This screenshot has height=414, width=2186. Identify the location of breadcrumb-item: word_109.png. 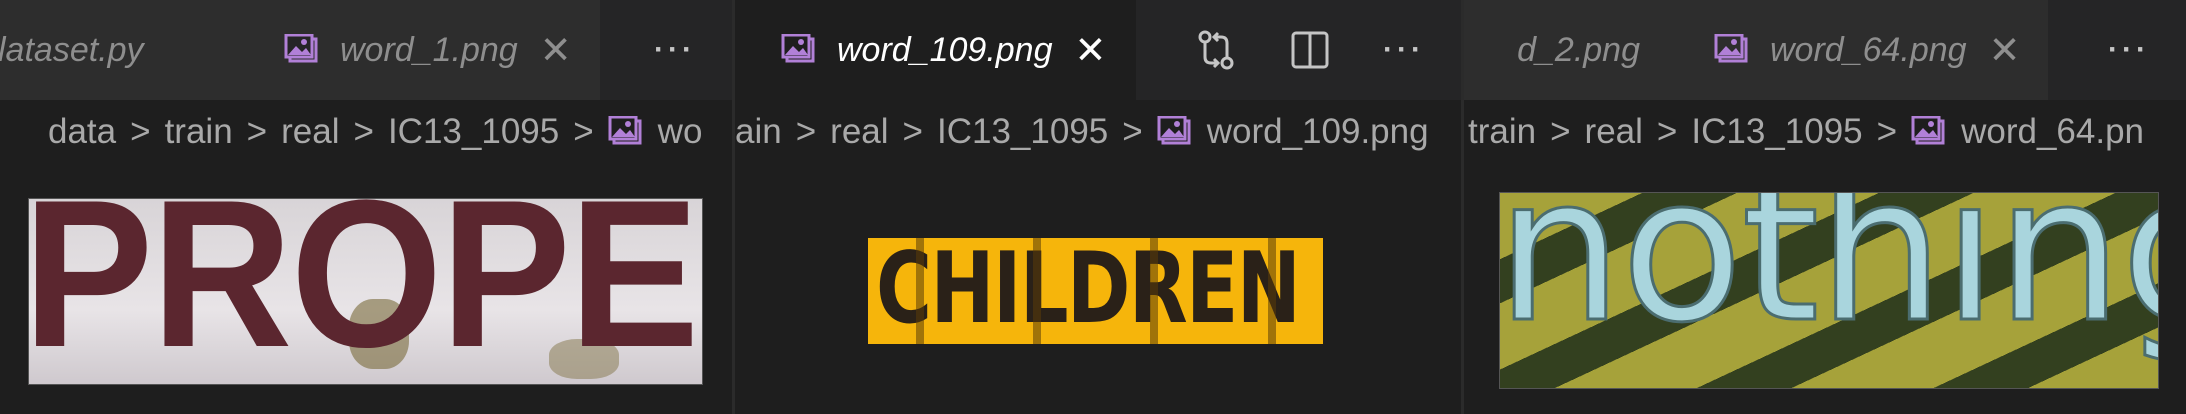
(1318, 132).